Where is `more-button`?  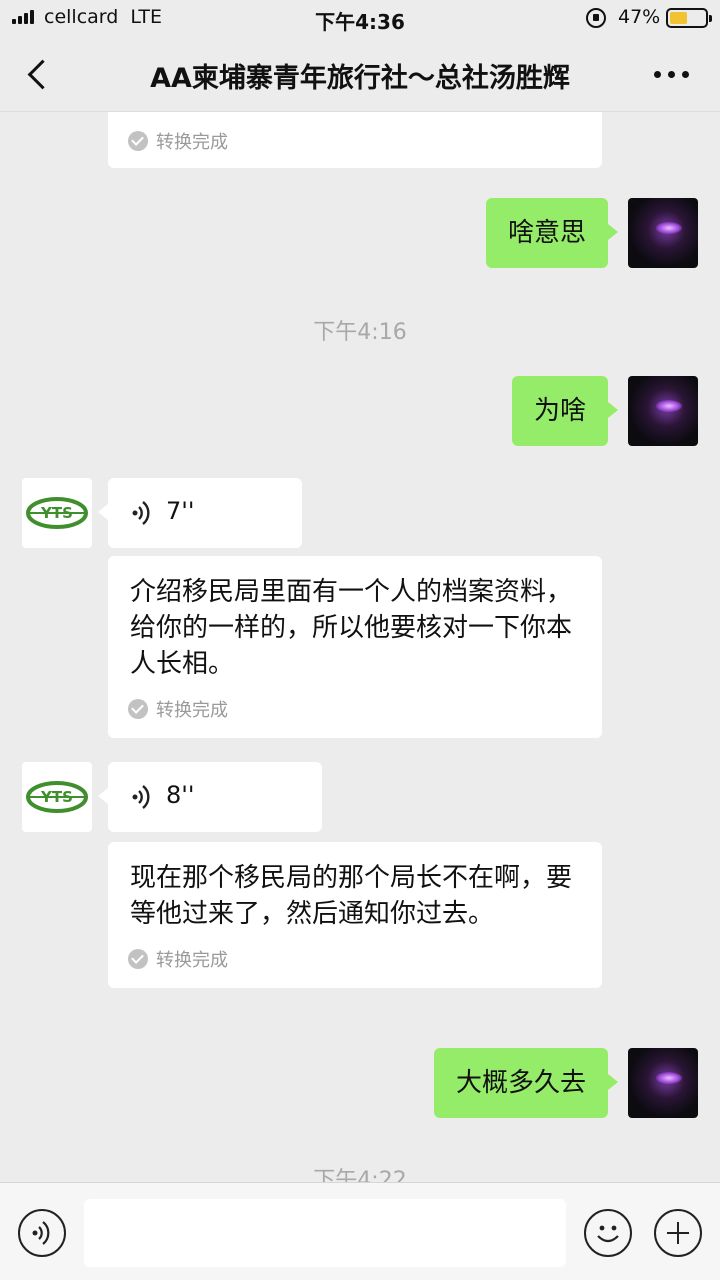
more-button is located at coordinates (672, 73).